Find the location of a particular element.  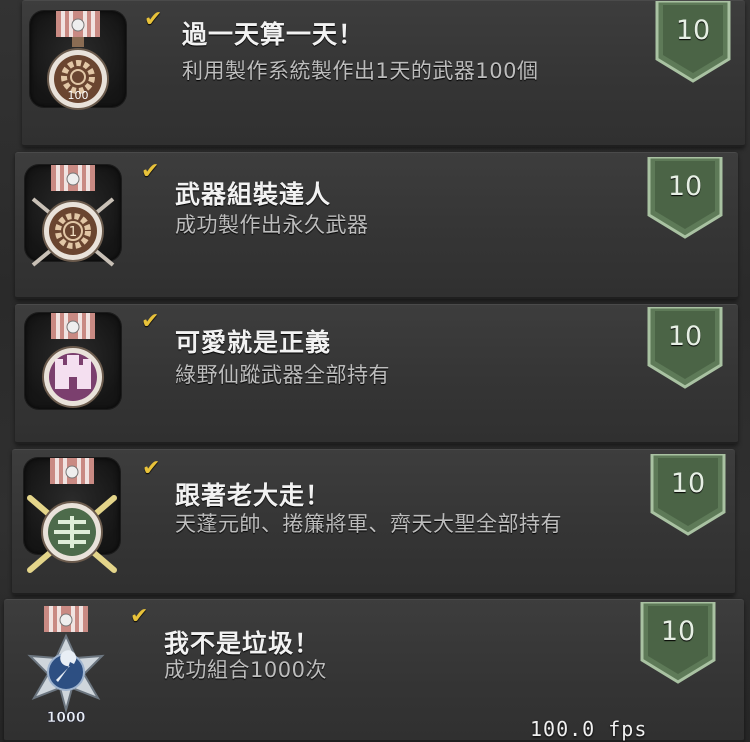

medal-icon-box: 1 is located at coordinates (73, 216).